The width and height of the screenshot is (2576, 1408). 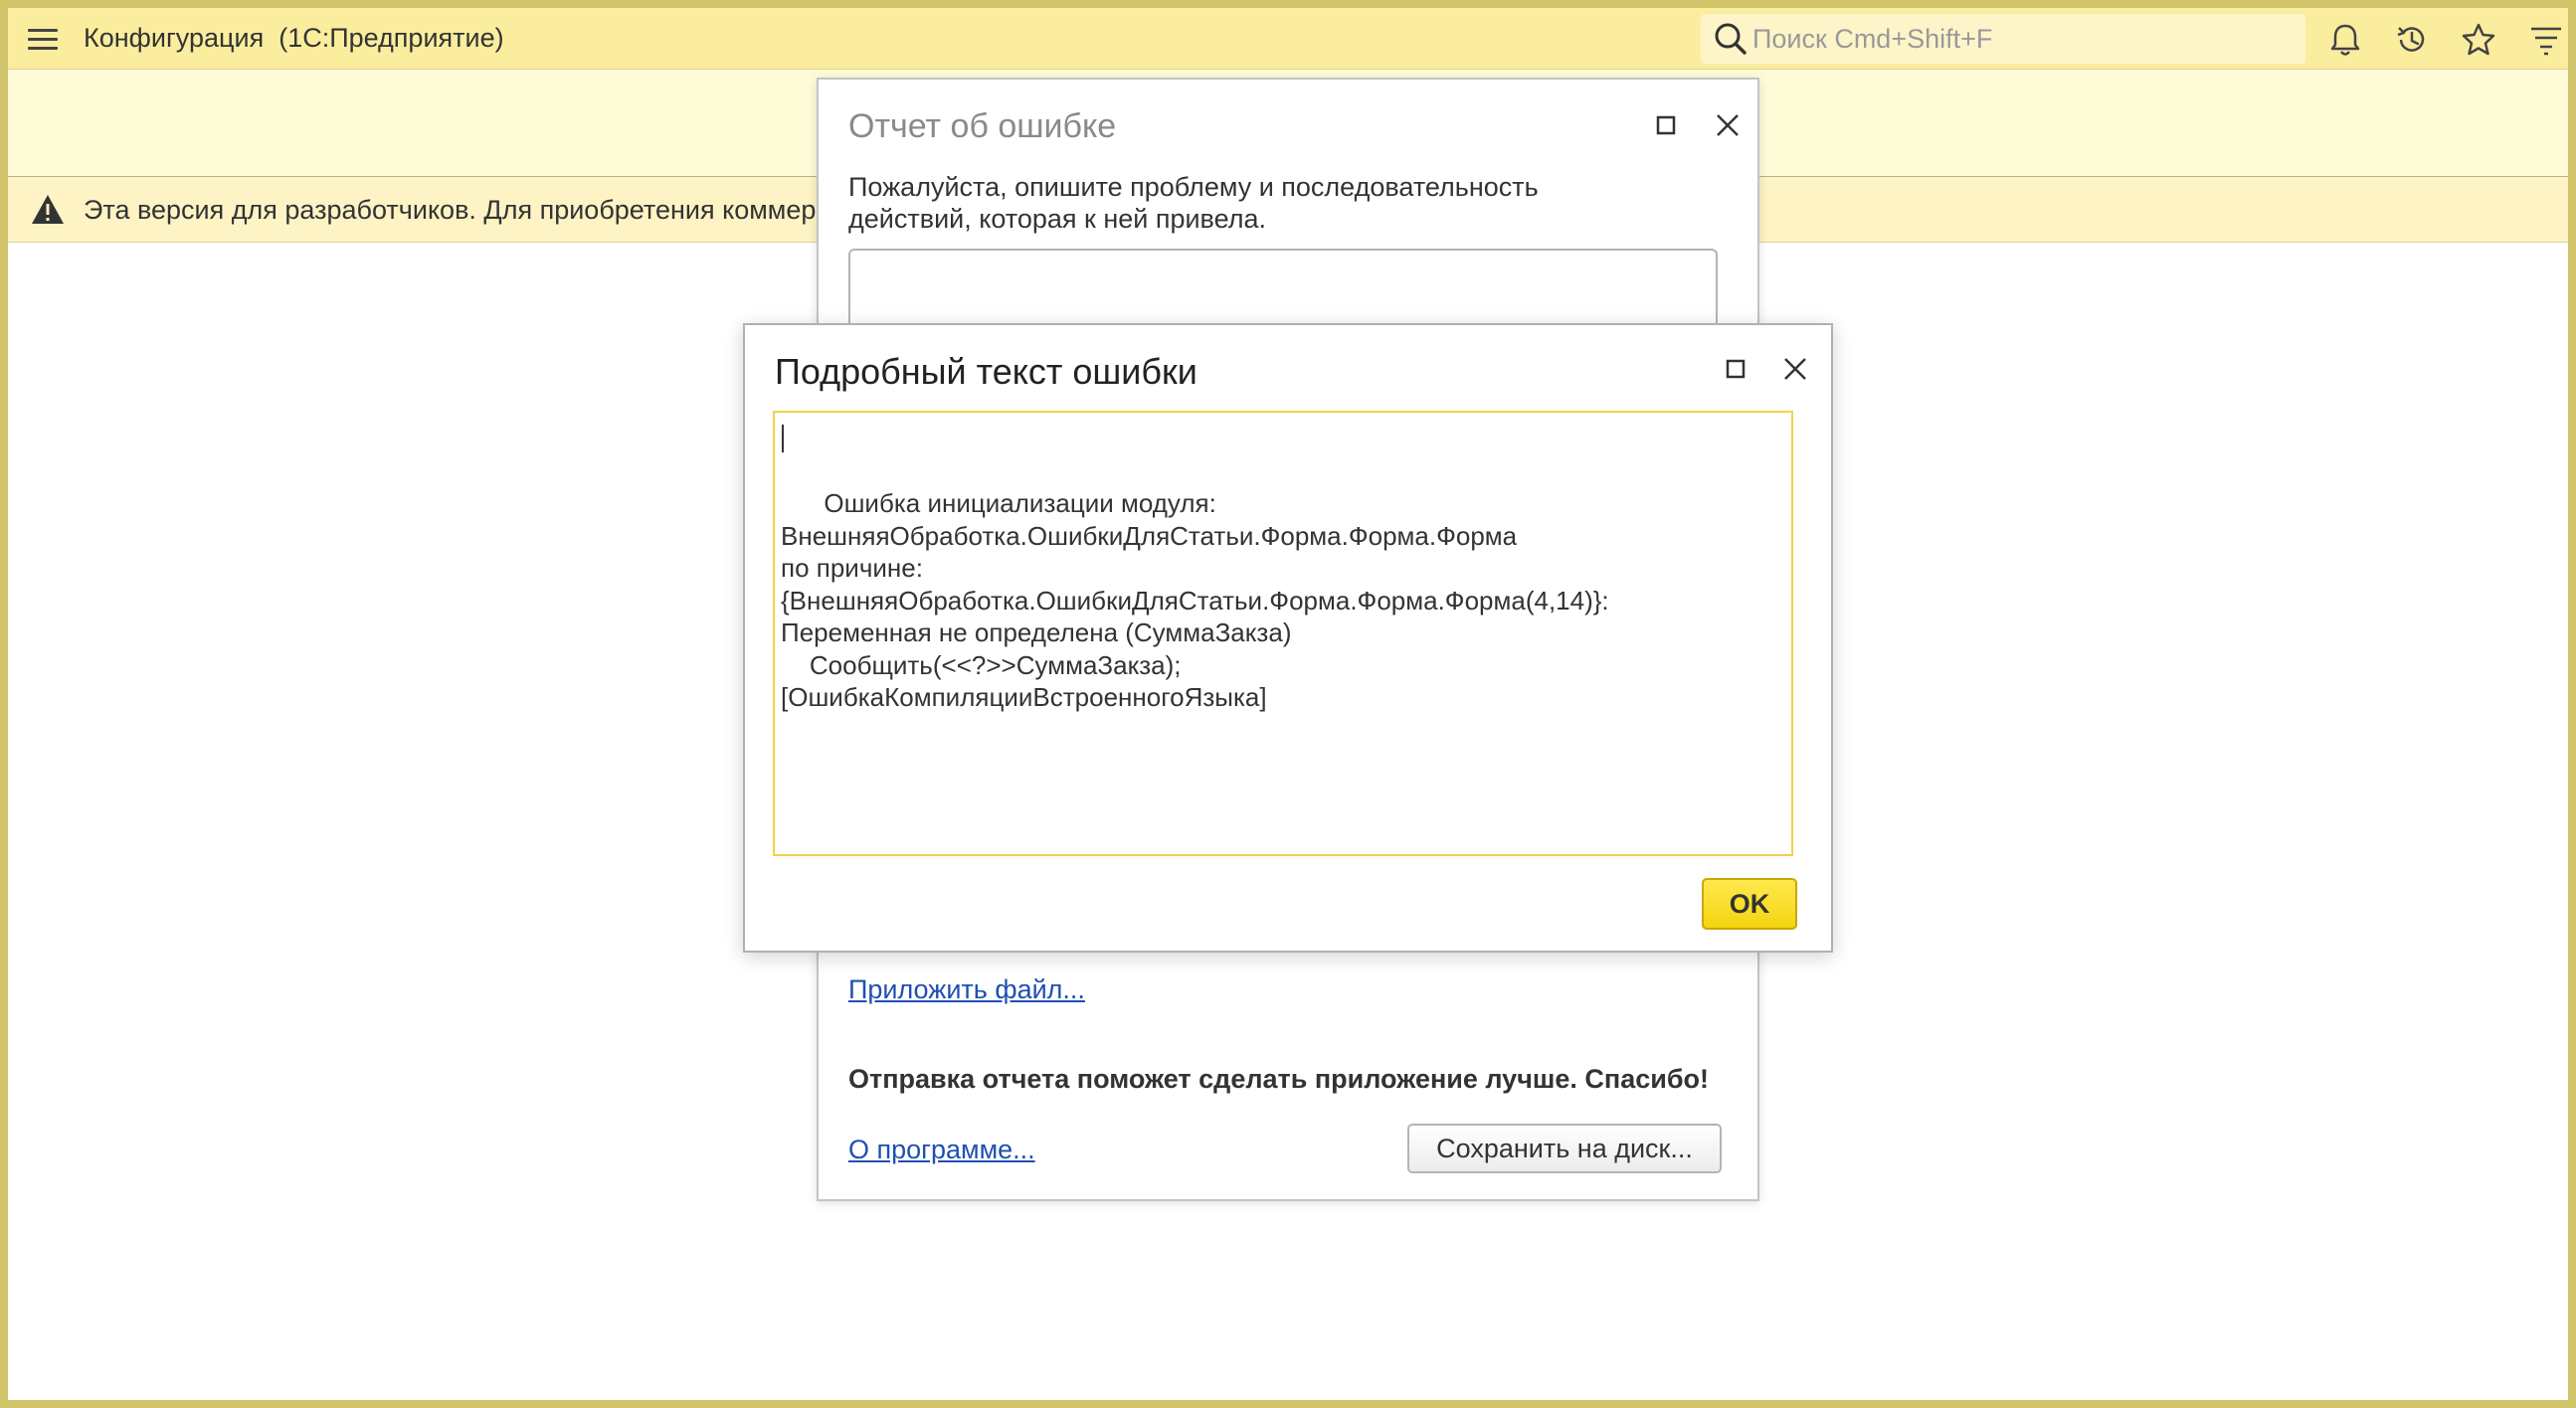 What do you see at coordinates (2478, 40) in the screenshot?
I see `star-icon` at bounding box center [2478, 40].